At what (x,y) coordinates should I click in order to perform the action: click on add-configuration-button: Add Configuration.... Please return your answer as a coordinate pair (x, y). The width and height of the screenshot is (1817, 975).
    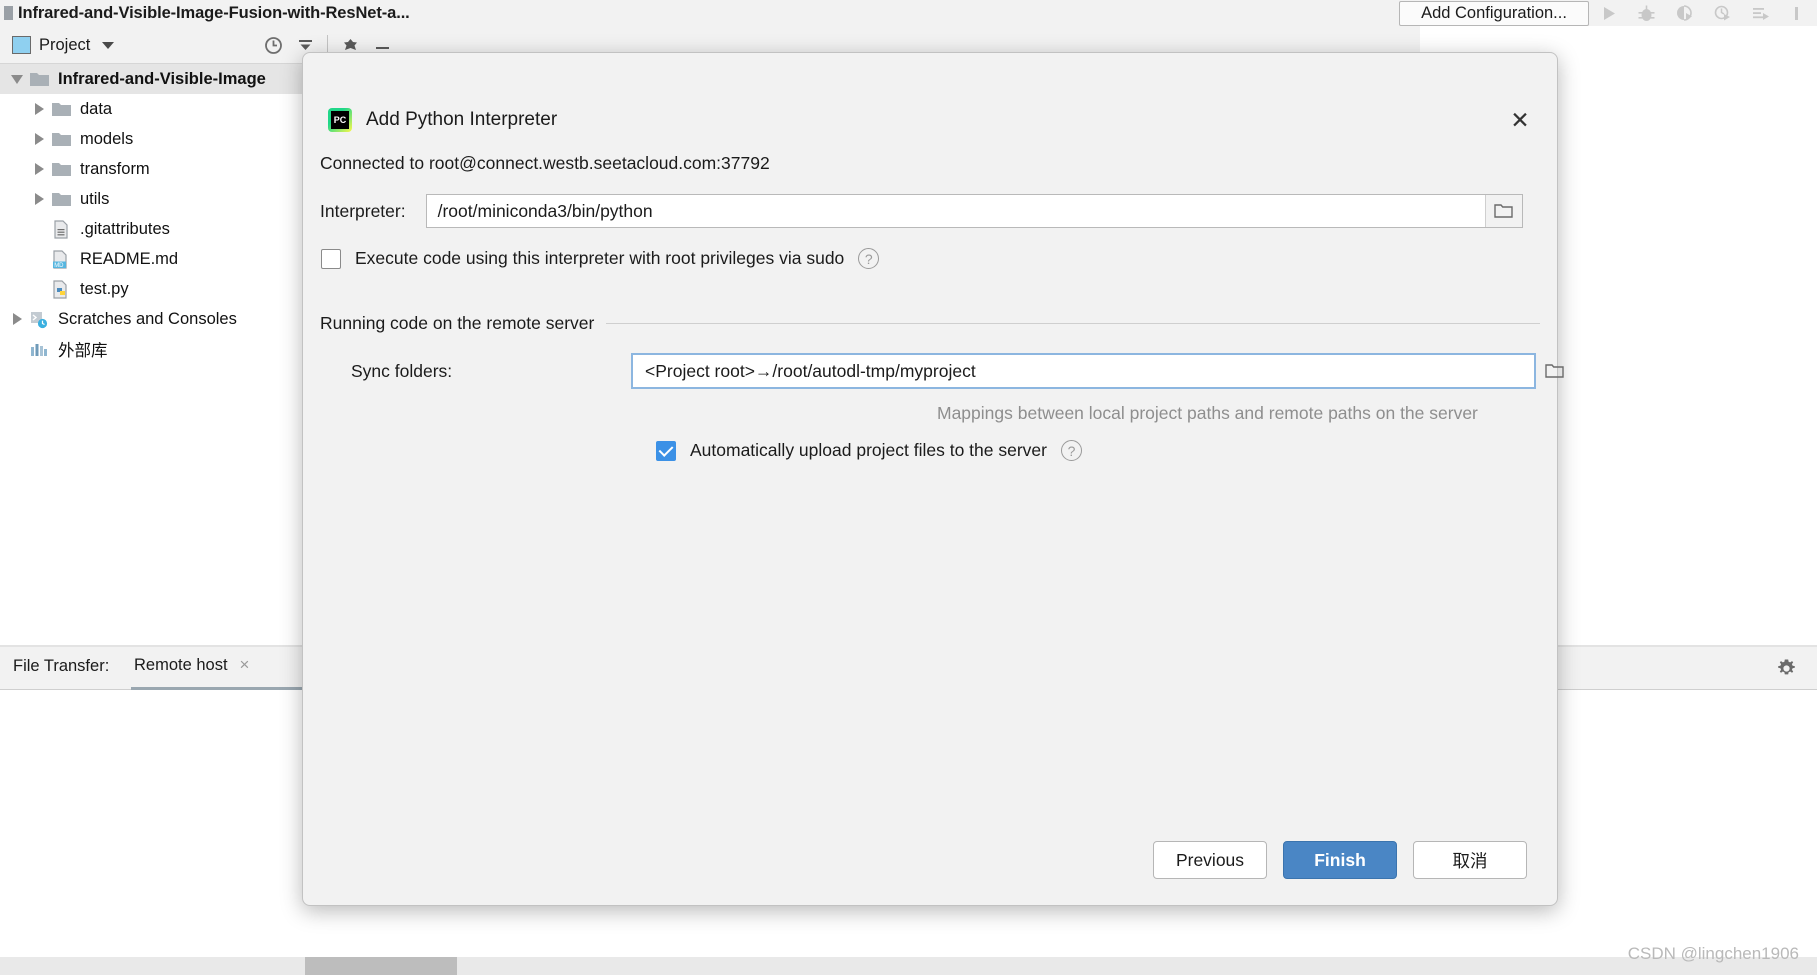
    Looking at the image, I should click on (1494, 13).